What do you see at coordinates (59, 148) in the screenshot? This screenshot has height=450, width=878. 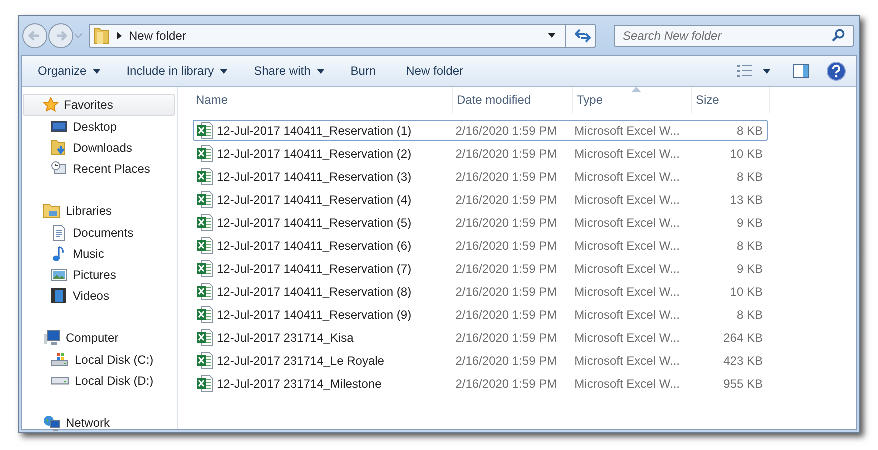 I see `download-folder-icon` at bounding box center [59, 148].